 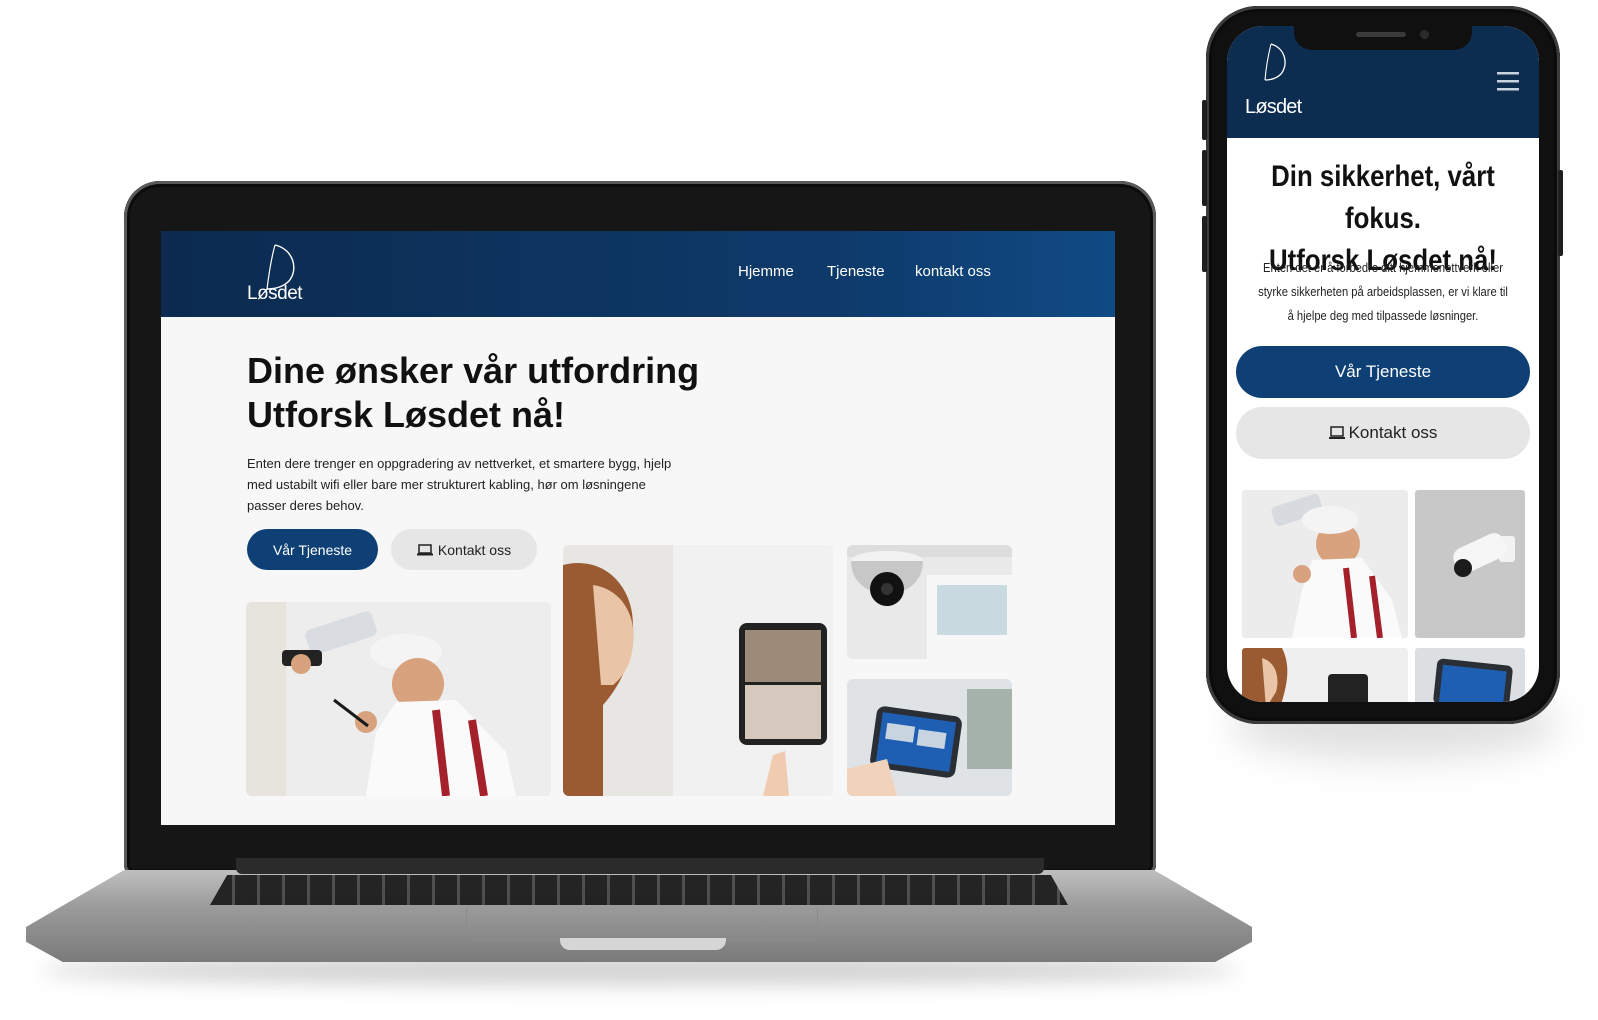 What do you see at coordinates (1383, 197) in the screenshot?
I see `mobile-hero-title-line-1: Din sikkerhet, vårt fokus.` at bounding box center [1383, 197].